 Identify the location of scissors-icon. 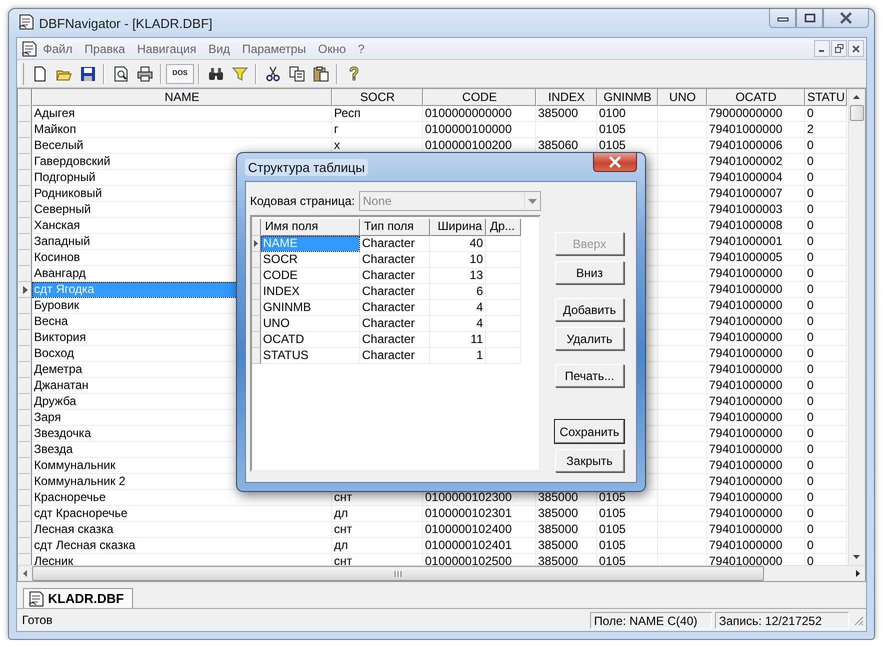
(272, 74).